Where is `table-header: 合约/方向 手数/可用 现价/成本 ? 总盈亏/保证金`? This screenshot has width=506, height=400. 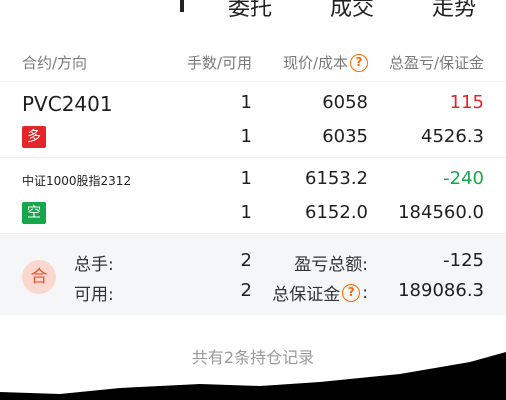
table-header: 合约/方向 手数/可用 现价/成本 ? 总盈亏/保证金 is located at coordinates (253, 61).